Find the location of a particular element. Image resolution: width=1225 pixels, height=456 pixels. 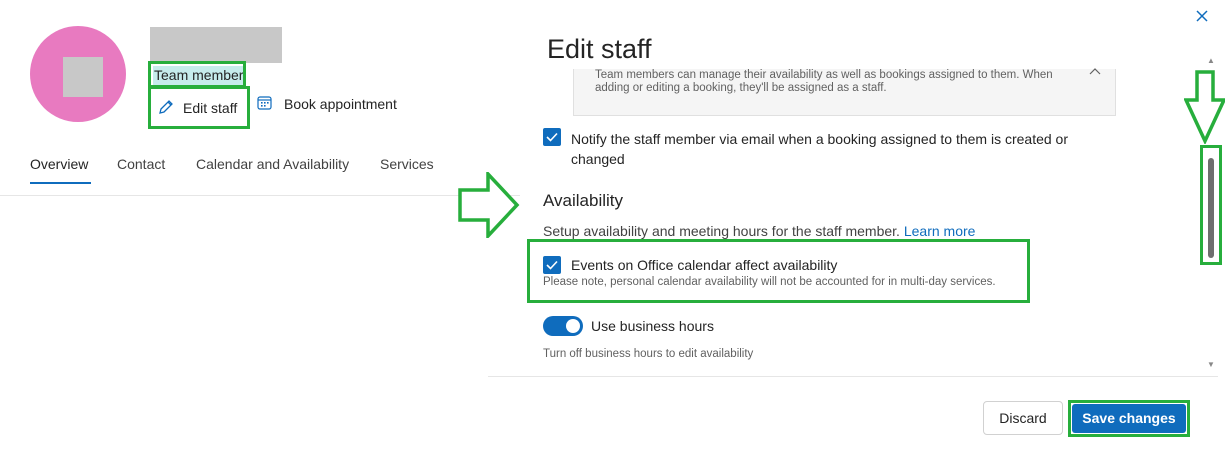

save-changes-button: Save changes is located at coordinates (1129, 418).